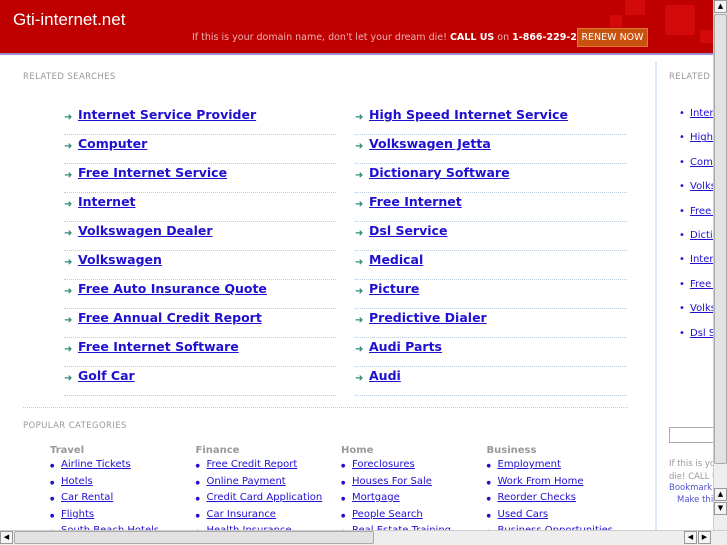 This screenshot has width=727, height=545. I want to click on related-search-link: Computer, so click(112, 143).